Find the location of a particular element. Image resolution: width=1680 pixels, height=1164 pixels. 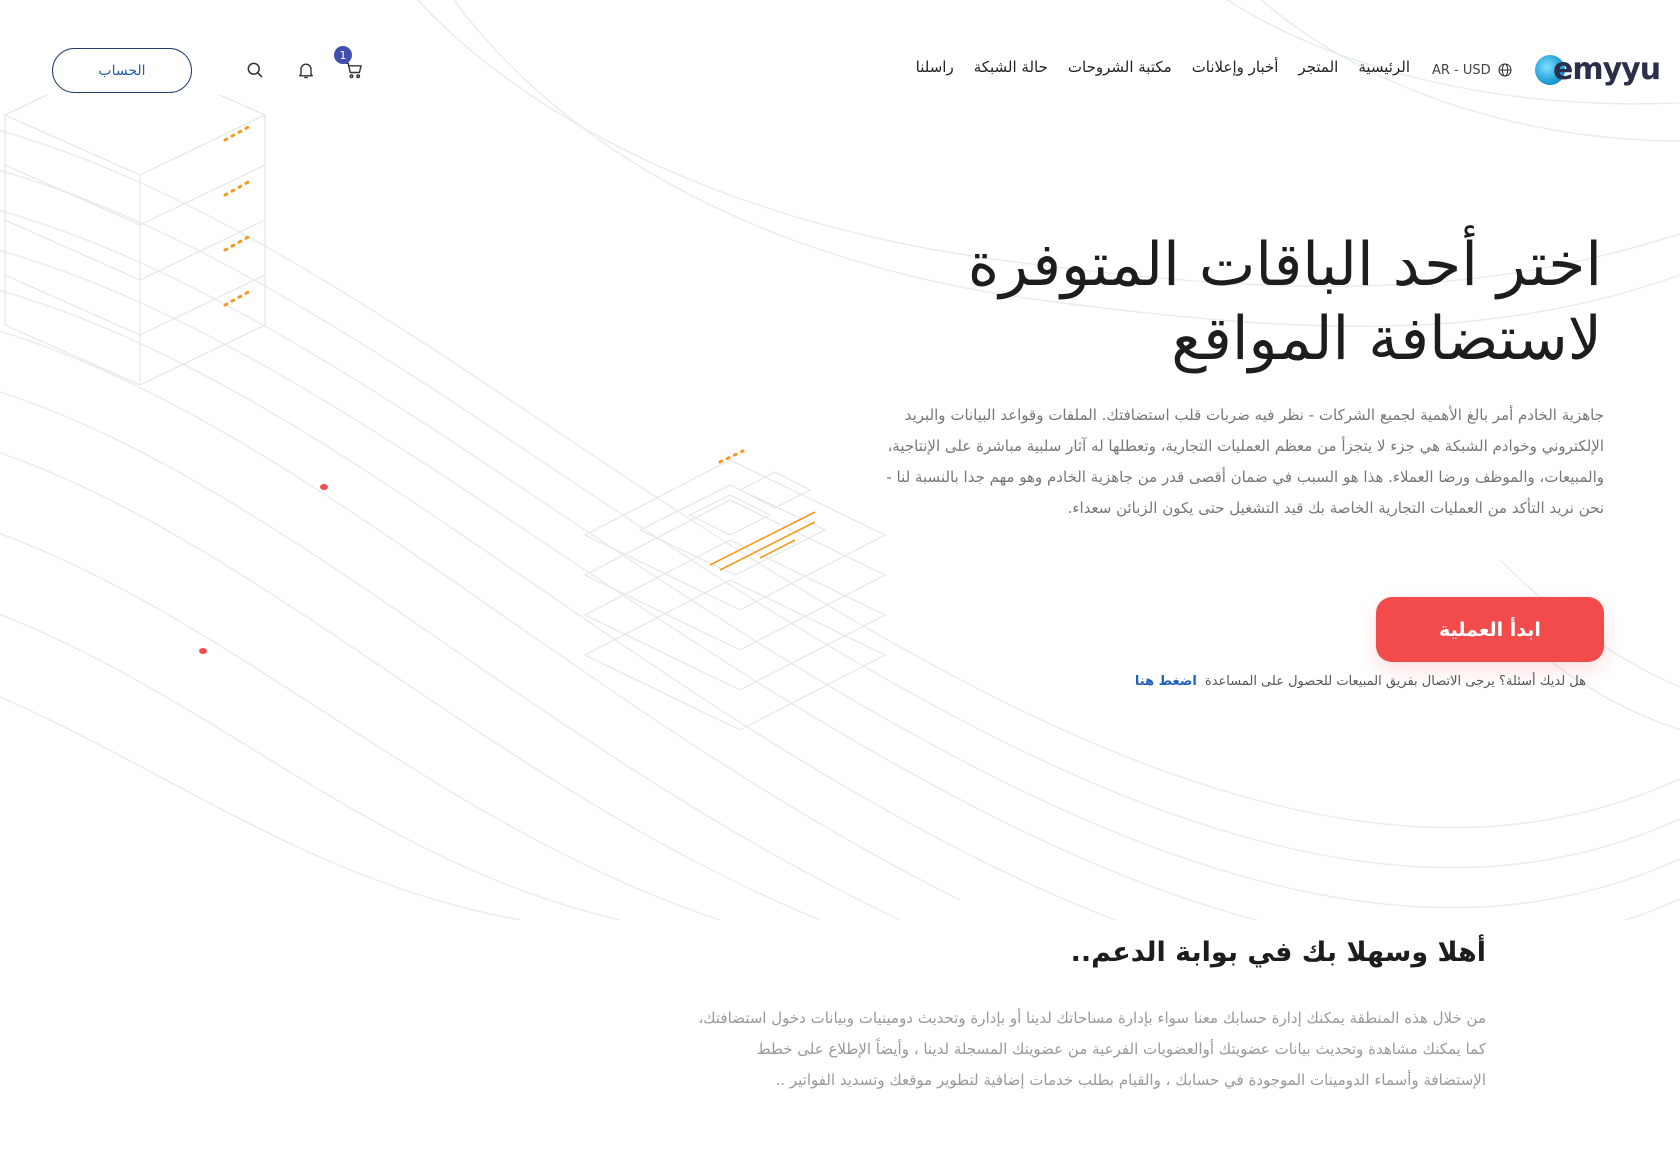

account-button: الحساب is located at coordinates (122, 70).